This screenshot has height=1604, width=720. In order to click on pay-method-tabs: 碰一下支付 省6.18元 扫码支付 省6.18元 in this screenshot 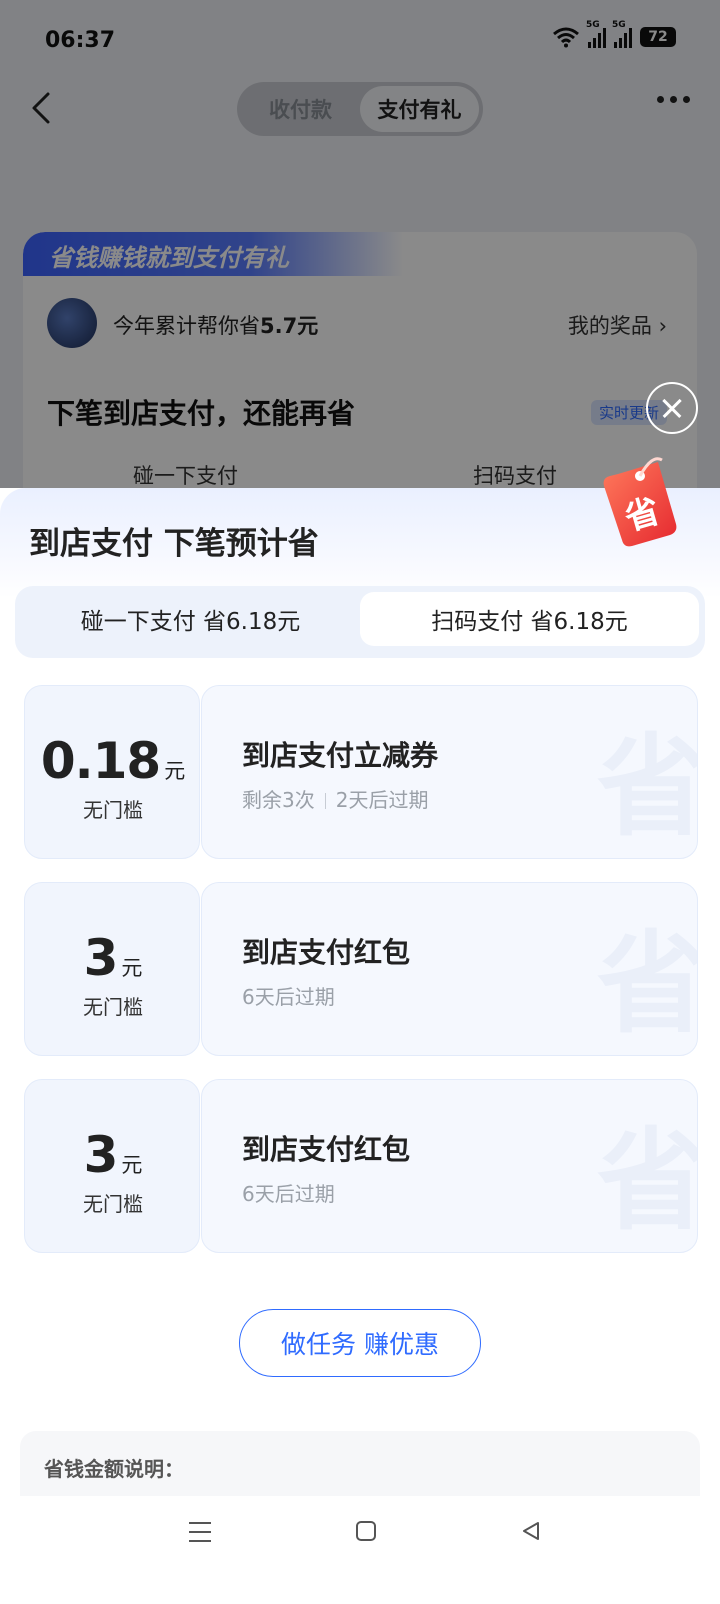, I will do `click(360, 622)`.